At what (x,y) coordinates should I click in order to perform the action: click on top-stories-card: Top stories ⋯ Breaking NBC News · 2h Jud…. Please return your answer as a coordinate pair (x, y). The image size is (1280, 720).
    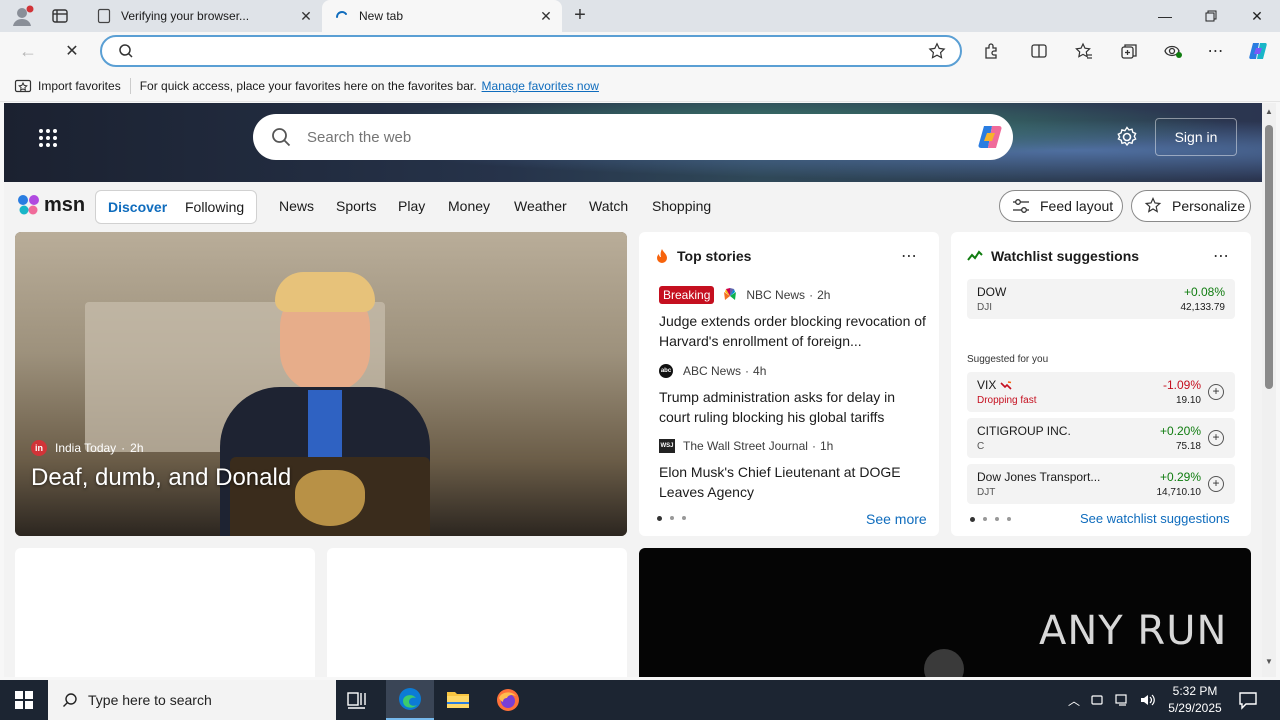
    Looking at the image, I should click on (789, 384).